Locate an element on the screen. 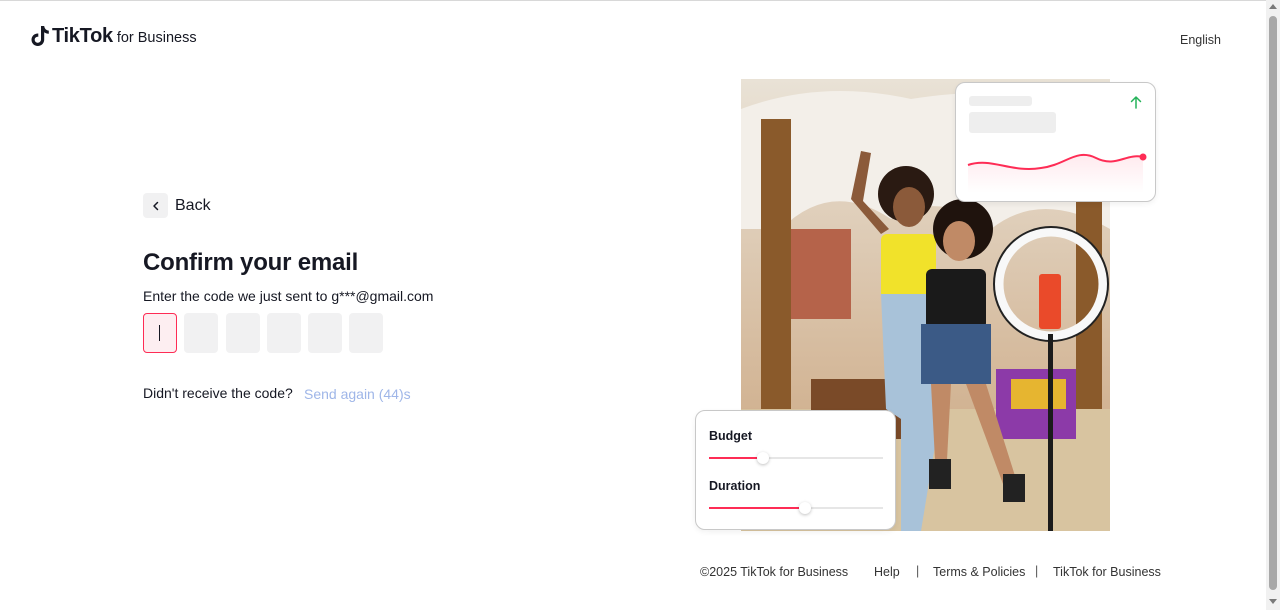  verification-code-input is located at coordinates (267, 333).